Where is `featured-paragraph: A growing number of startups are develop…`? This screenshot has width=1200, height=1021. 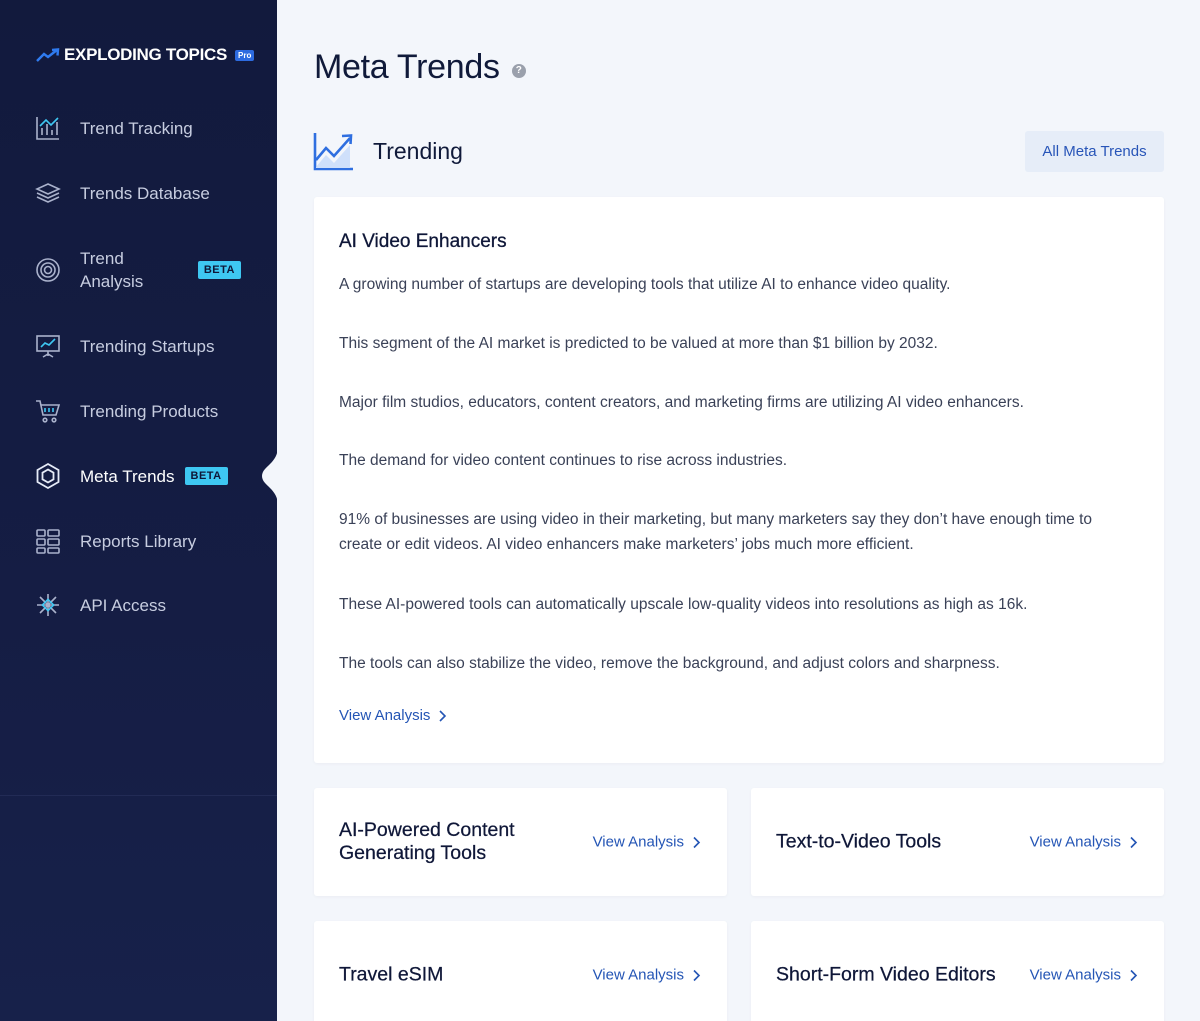 featured-paragraph: A growing number of startups are develop… is located at coordinates (645, 284).